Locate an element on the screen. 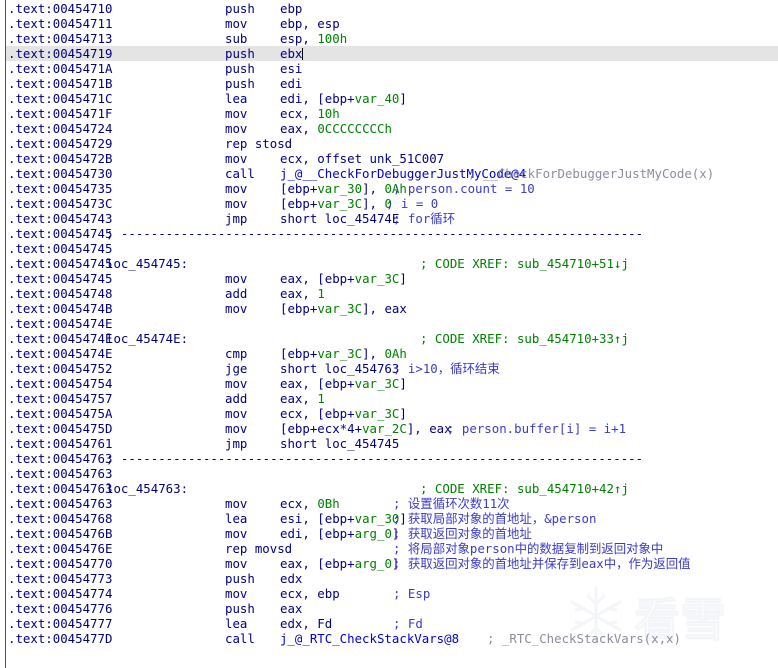  instruction-operands: eax, [ebp+arg_0] is located at coordinates (339, 563).